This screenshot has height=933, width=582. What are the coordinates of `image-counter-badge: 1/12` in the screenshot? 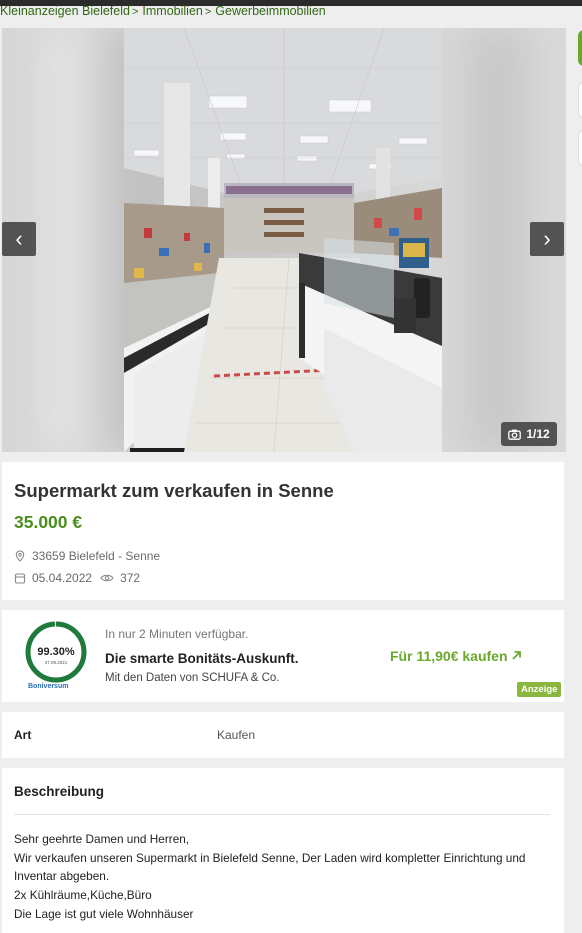 It's located at (529, 434).